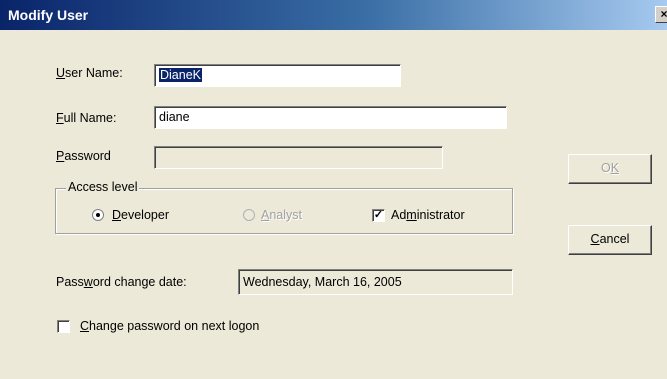 This screenshot has width=667, height=379. Describe the element at coordinates (333, 15) in the screenshot. I see `title-bar: Modify User ×` at that location.